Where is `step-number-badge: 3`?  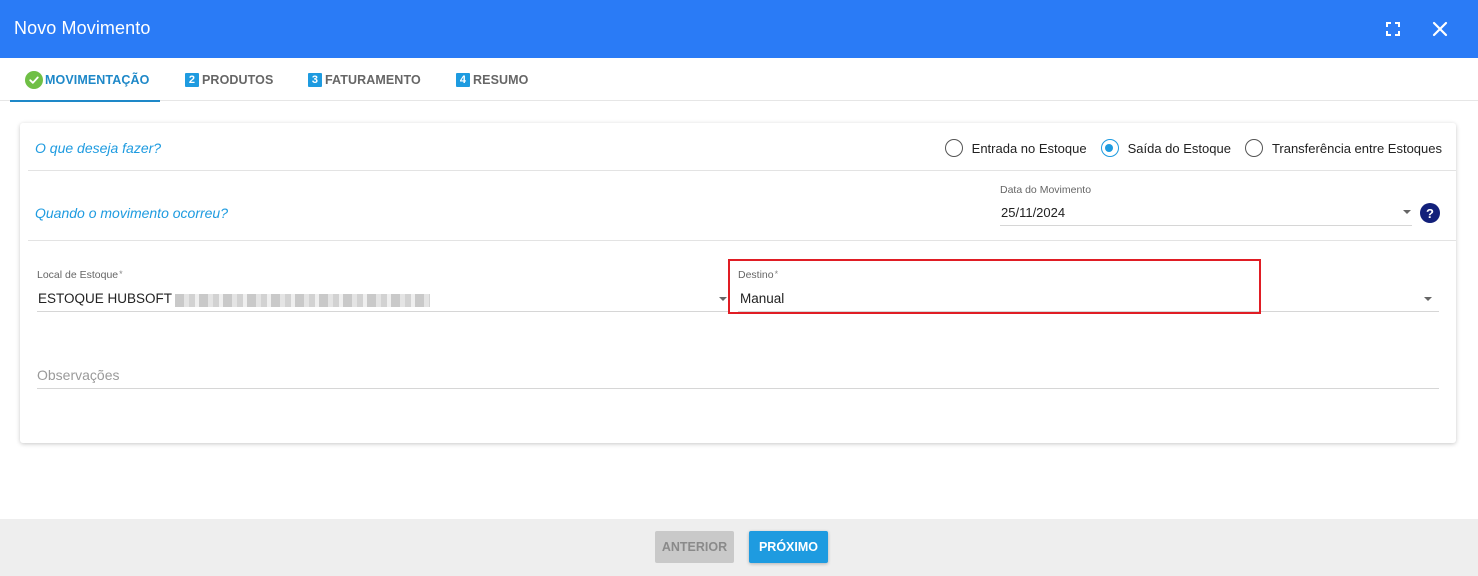 step-number-badge: 3 is located at coordinates (315, 79).